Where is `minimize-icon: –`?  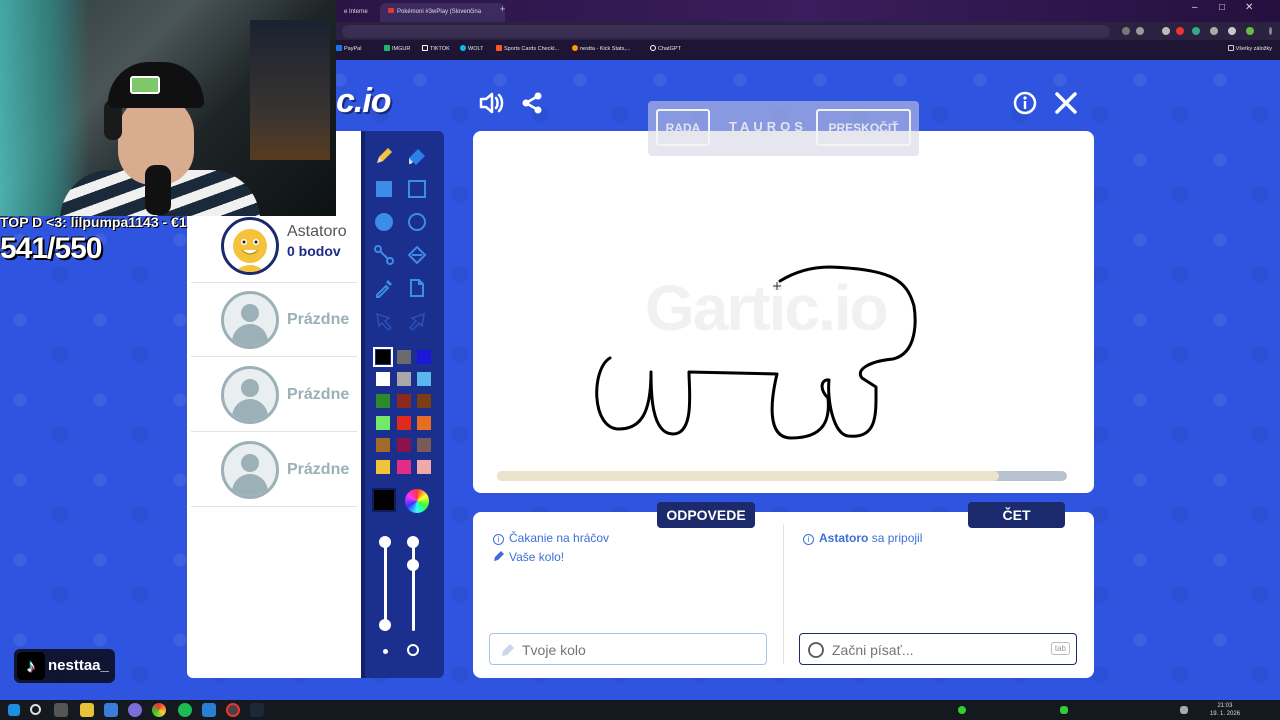
minimize-icon: – is located at coordinates (1195, 7).